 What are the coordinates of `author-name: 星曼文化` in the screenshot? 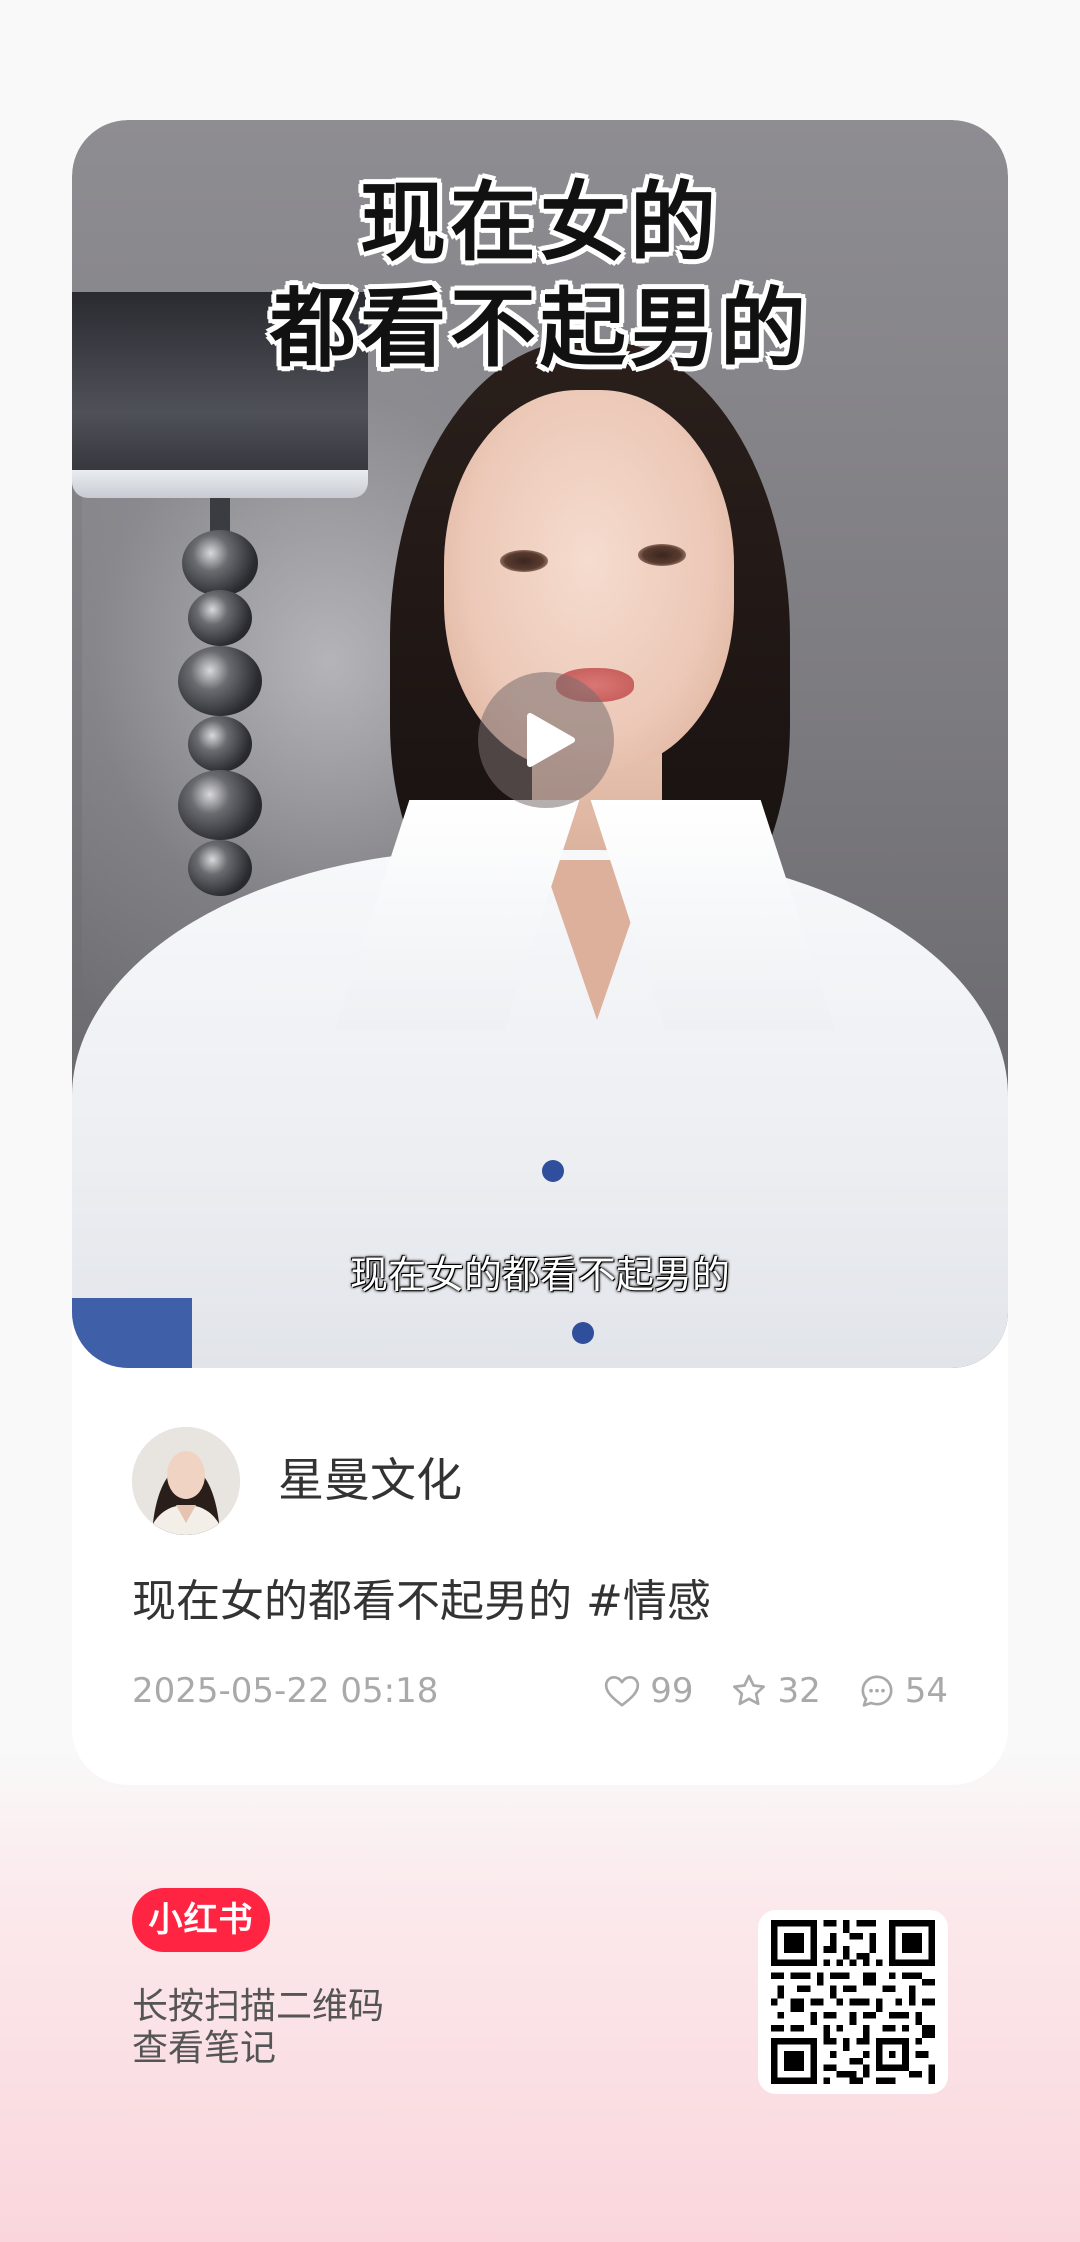 It's located at (370, 1480).